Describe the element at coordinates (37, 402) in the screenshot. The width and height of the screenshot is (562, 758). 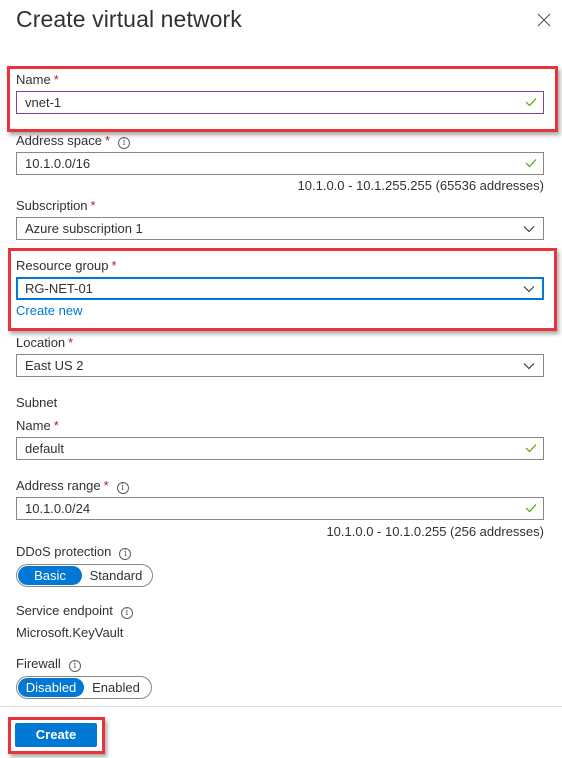
I see `subnet-heading: Subnet` at that location.